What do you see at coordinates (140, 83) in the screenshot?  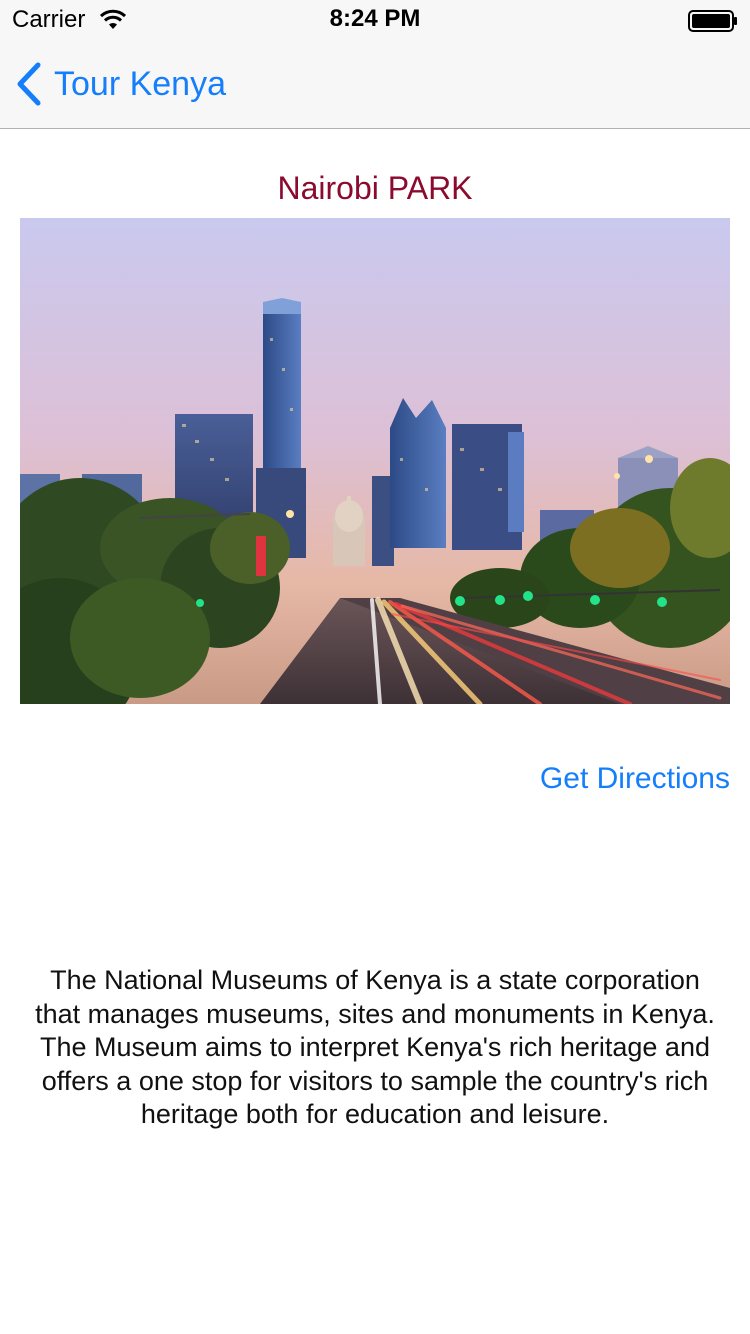 I see `back-button-label: Tour Kenya` at bounding box center [140, 83].